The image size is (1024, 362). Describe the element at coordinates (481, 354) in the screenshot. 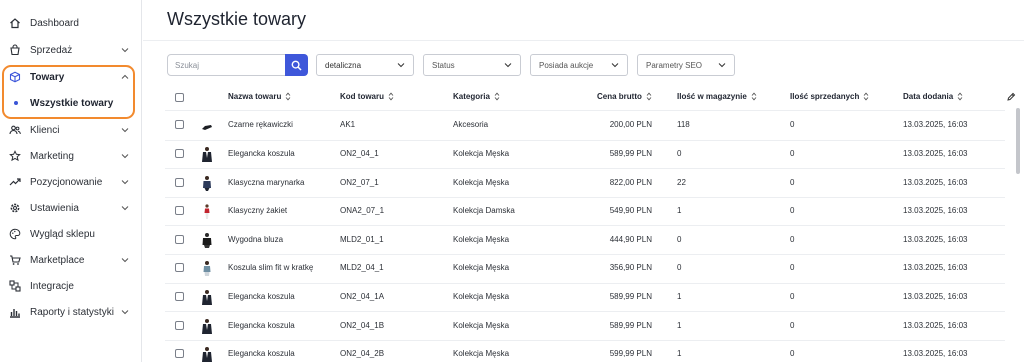

I see `product-category: Kolekcja Męska` at that location.